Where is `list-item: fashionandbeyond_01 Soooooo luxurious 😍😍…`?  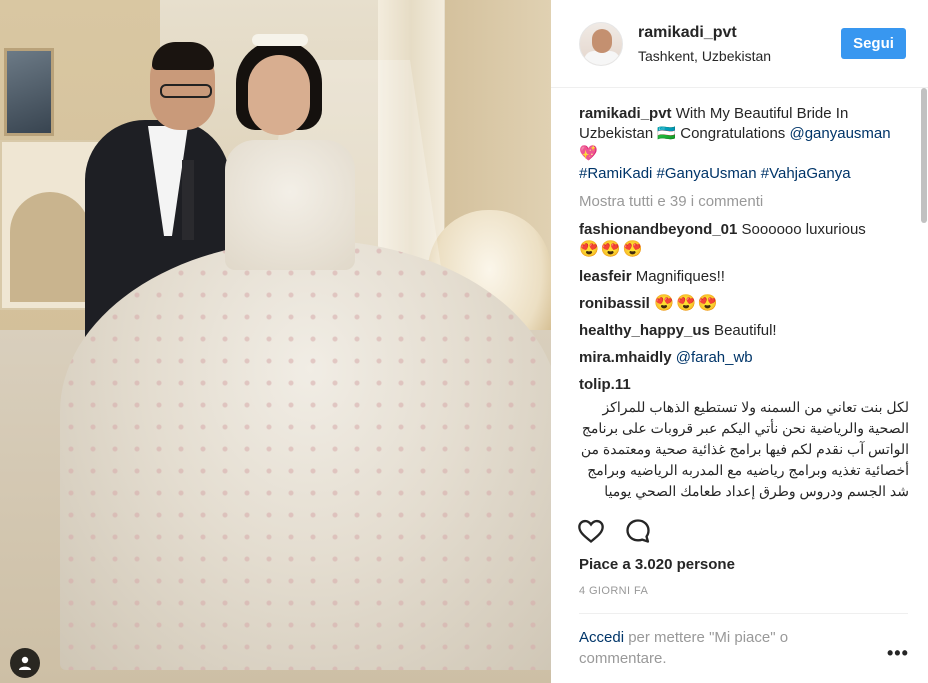 list-item: fashionandbeyond_01 Soooooo luxurious 😍😍… is located at coordinates (744, 240).